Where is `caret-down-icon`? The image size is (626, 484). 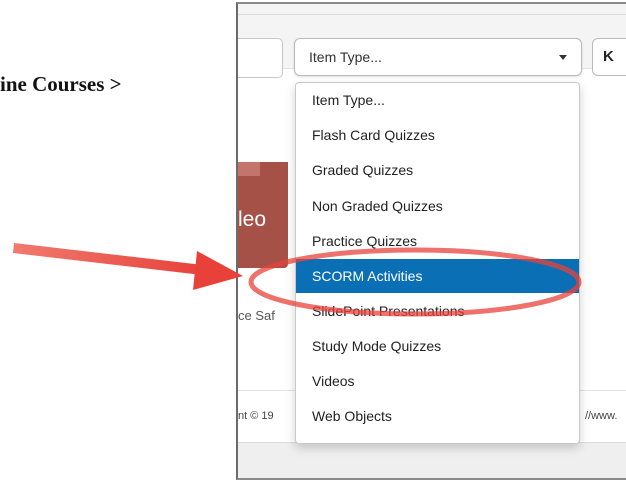 caret-down-icon is located at coordinates (563, 57).